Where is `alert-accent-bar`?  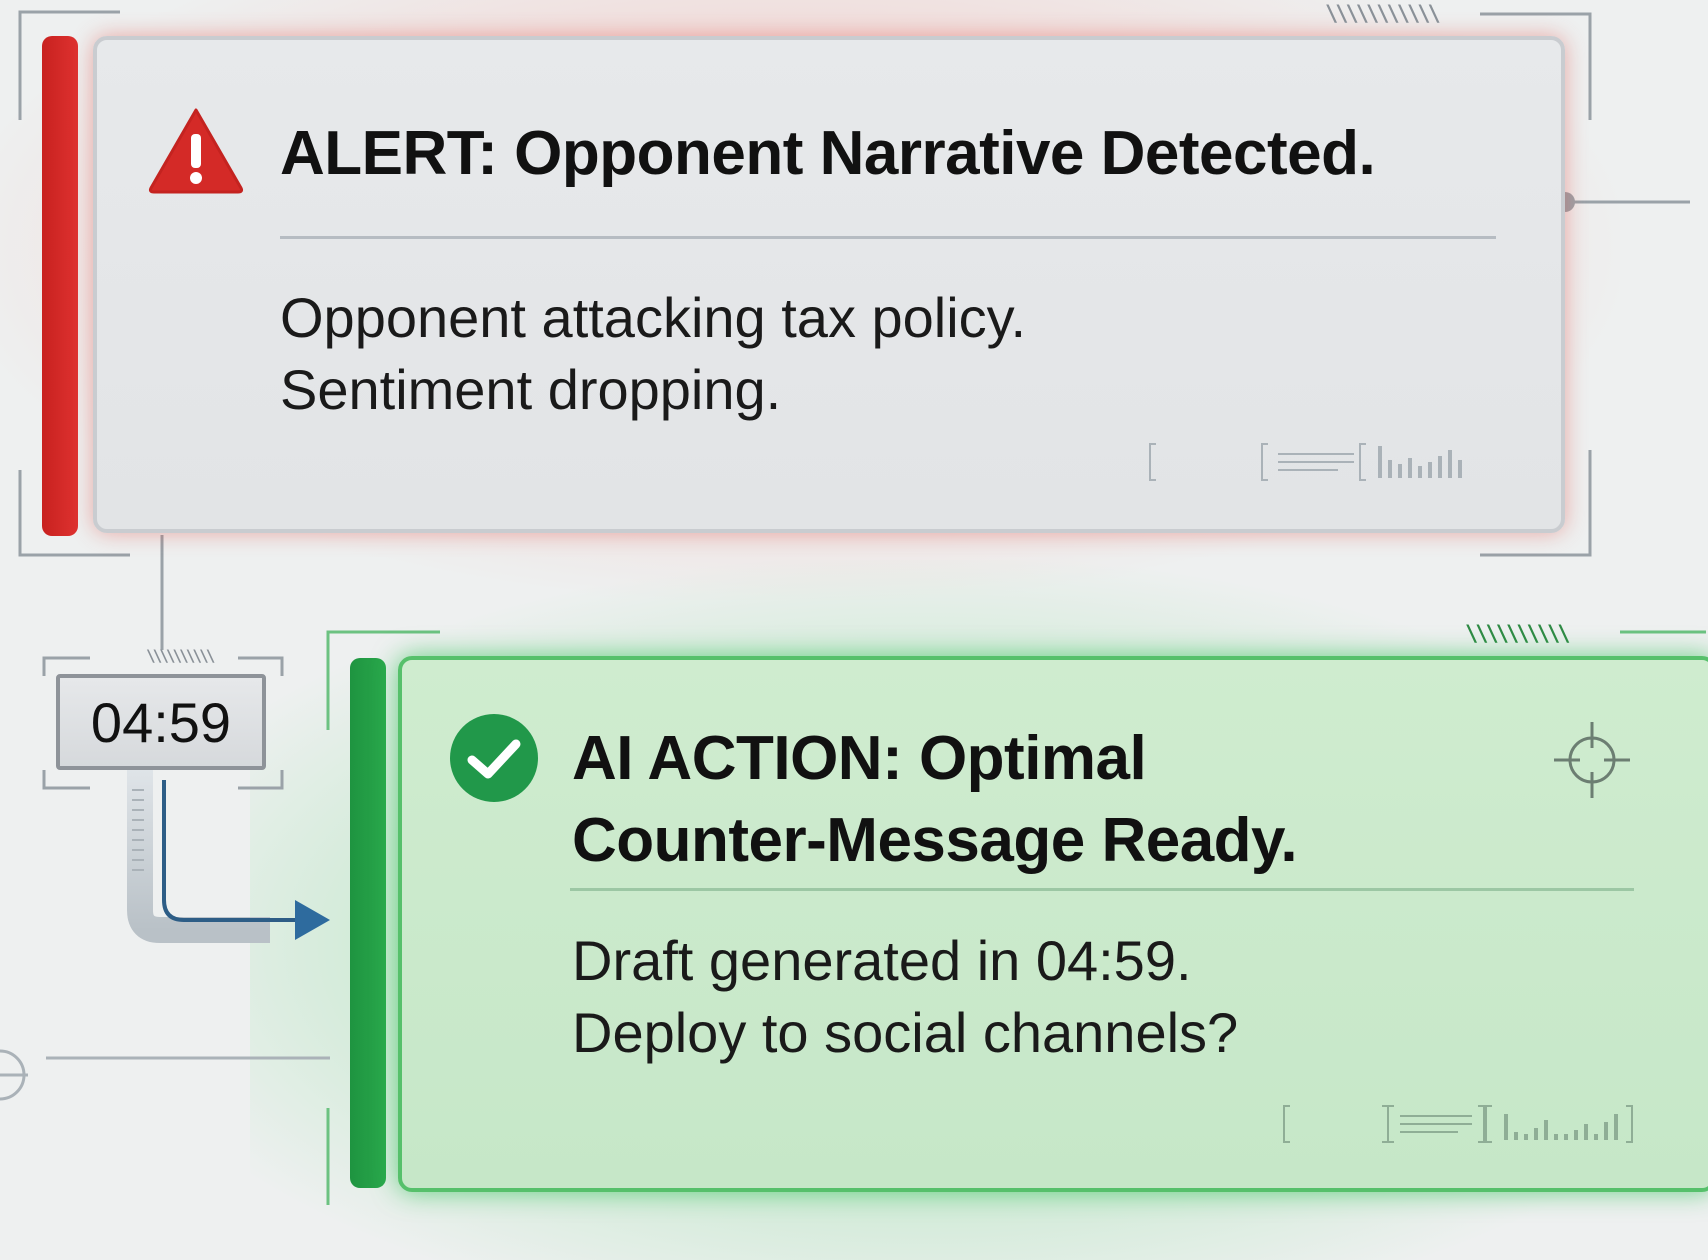 alert-accent-bar is located at coordinates (60, 286).